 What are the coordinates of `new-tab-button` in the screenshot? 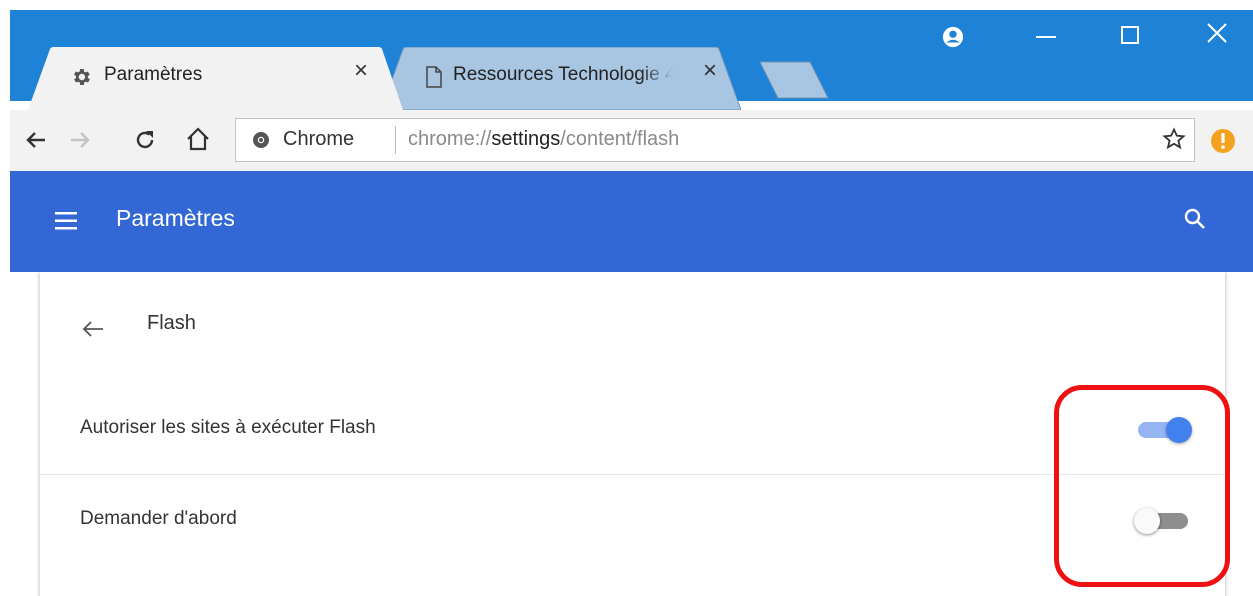 It's located at (794, 80).